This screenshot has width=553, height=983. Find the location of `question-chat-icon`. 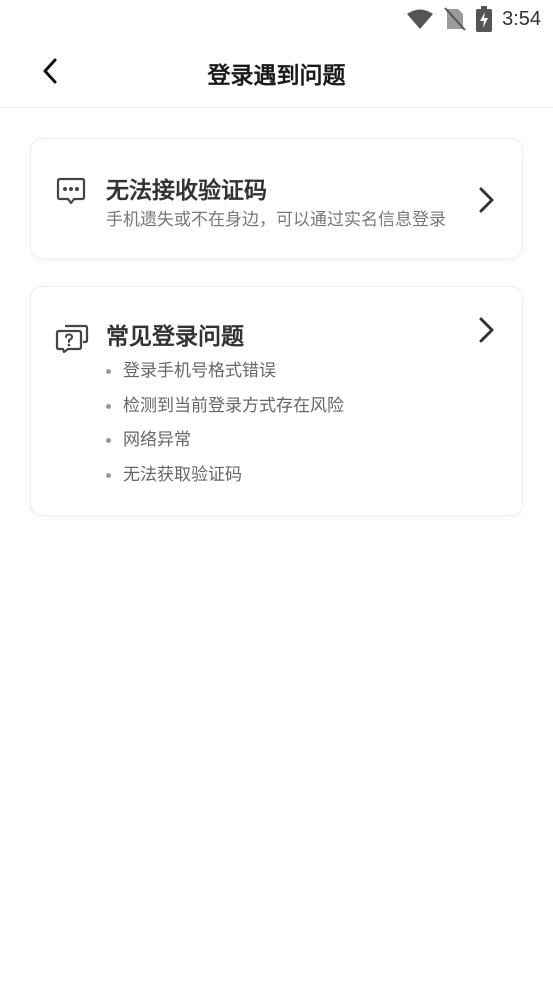

question-chat-icon is located at coordinates (72, 338).